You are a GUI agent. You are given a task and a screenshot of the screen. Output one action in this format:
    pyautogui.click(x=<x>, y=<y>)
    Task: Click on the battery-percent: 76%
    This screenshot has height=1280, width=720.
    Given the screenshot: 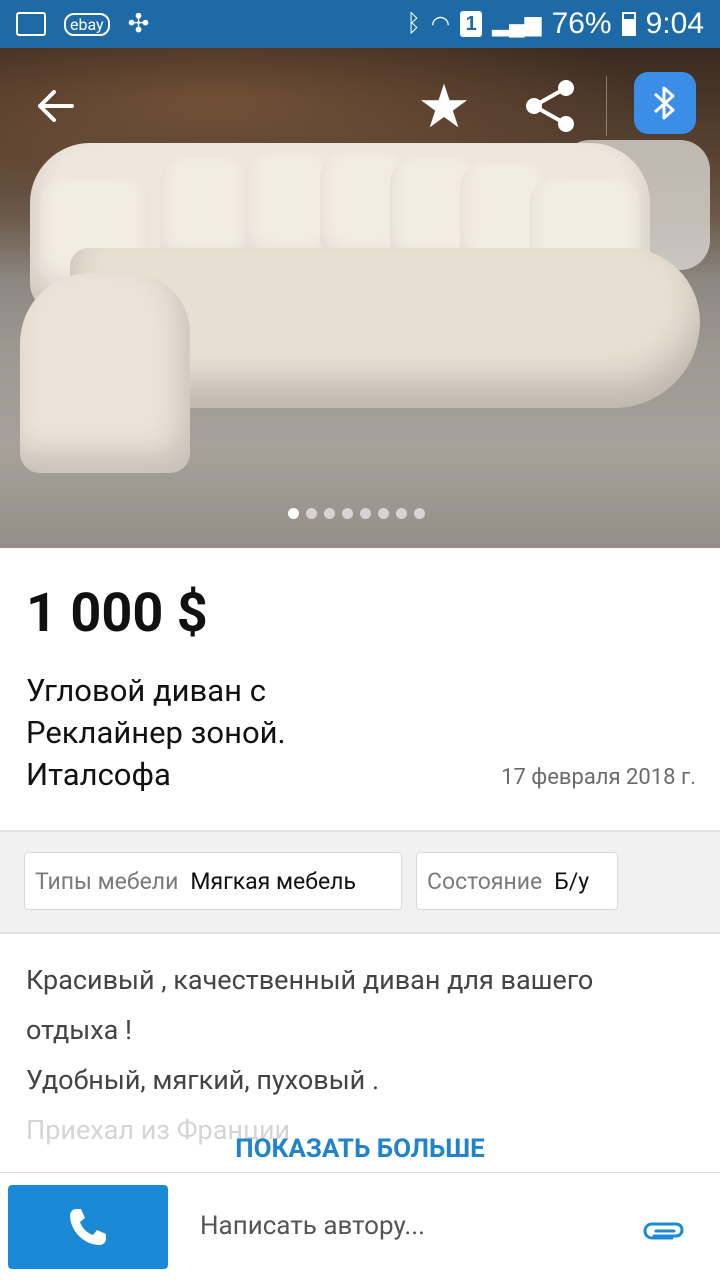 What is the action you would take?
    pyautogui.click(x=581, y=23)
    